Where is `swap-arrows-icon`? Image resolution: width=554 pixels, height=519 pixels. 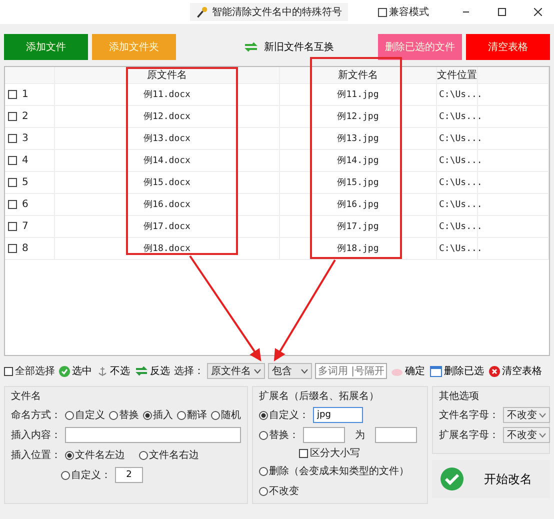
swap-arrows-icon is located at coordinates (141, 371).